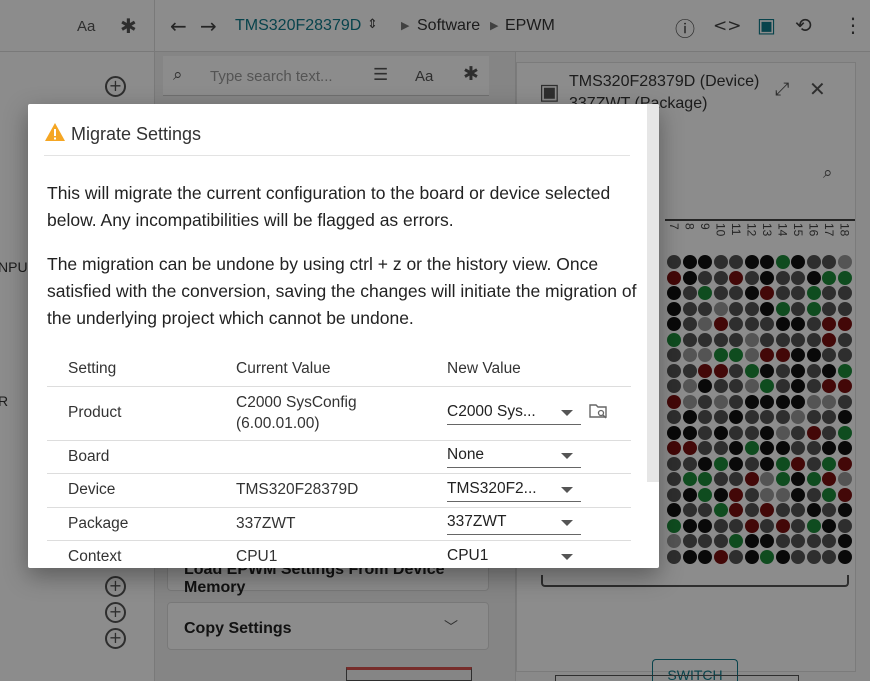 Image resolution: width=870 pixels, height=681 pixels. Describe the element at coordinates (131, 524) in the screenshot. I see `setting-name: Package` at that location.